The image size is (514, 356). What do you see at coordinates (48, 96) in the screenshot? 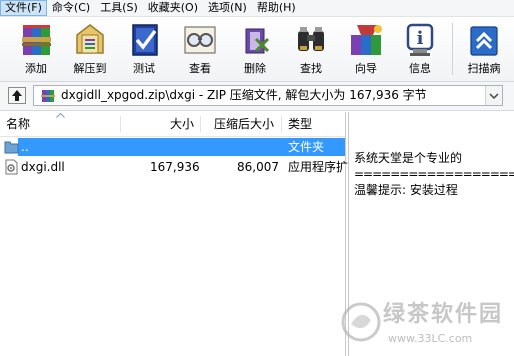
I see `archive-file-icon` at bounding box center [48, 96].